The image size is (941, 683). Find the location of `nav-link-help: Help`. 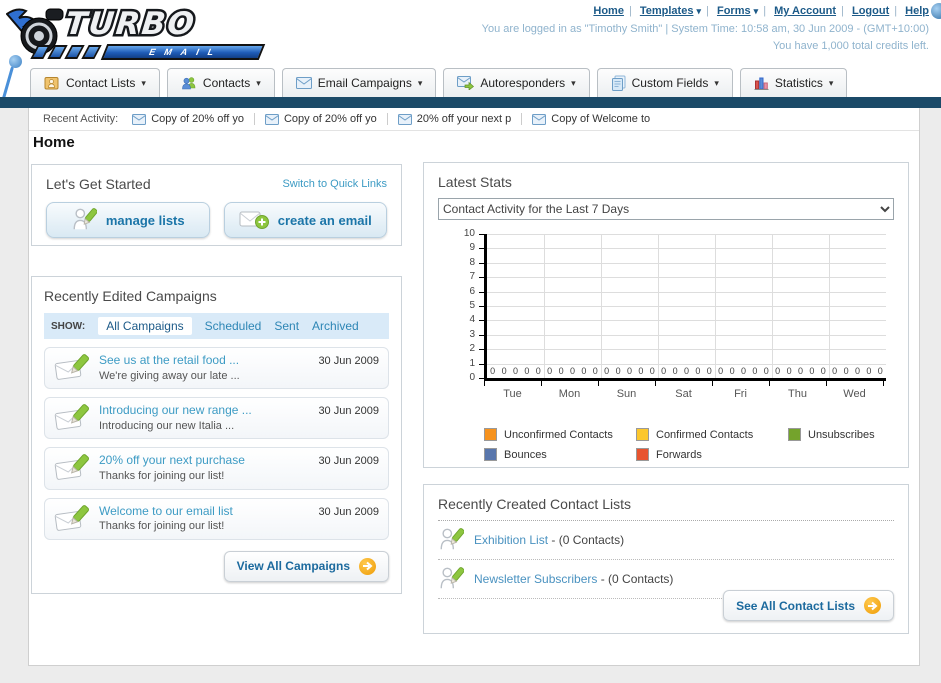

nav-link-help: Help is located at coordinates (917, 11).